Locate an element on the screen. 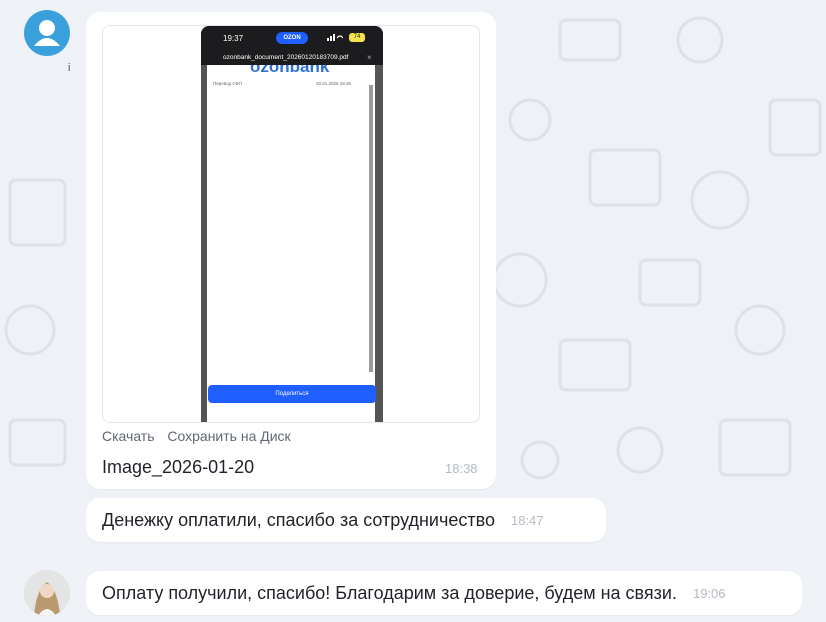 This screenshot has width=826, height=622. pdf-transfer-label: Перевод СБП is located at coordinates (227, 83).